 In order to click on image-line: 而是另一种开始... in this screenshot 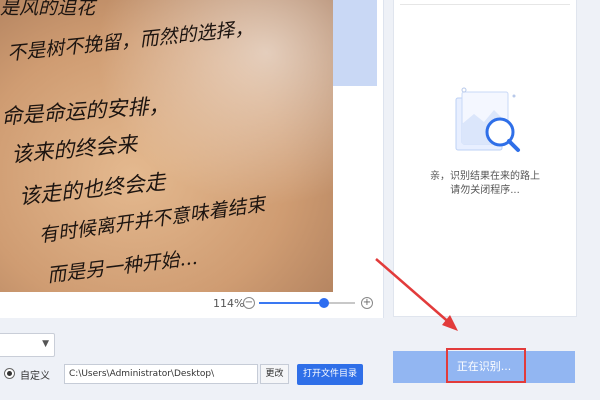, I will do `click(122, 267)`.